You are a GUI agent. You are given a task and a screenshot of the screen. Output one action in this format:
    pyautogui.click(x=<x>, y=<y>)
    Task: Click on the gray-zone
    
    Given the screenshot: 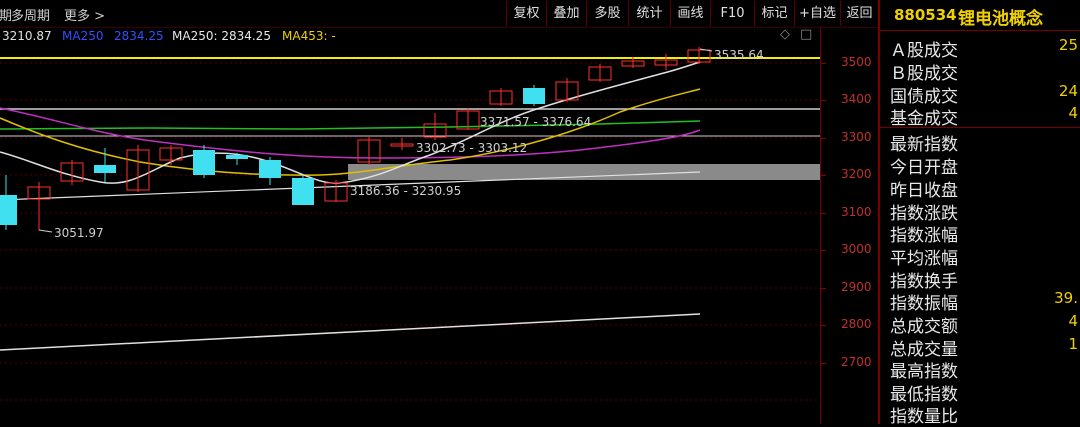 What is the action you would take?
    pyautogui.click(x=584, y=172)
    